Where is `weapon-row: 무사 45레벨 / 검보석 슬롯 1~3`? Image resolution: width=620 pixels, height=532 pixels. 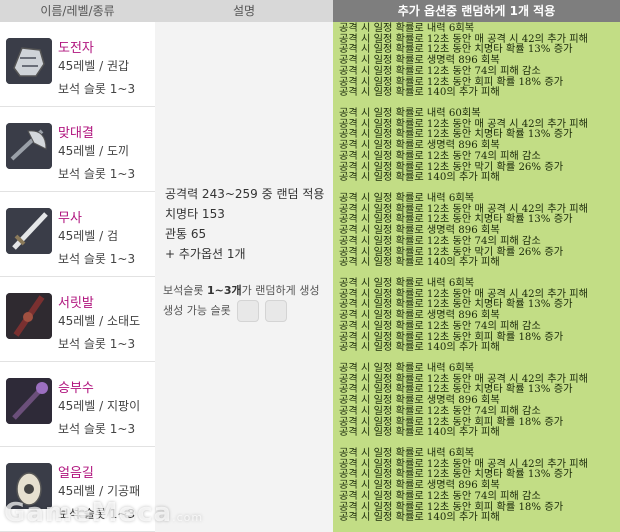 weapon-row: 무사 45레벨 / 검보석 슬롯 1~3 is located at coordinates (77, 234).